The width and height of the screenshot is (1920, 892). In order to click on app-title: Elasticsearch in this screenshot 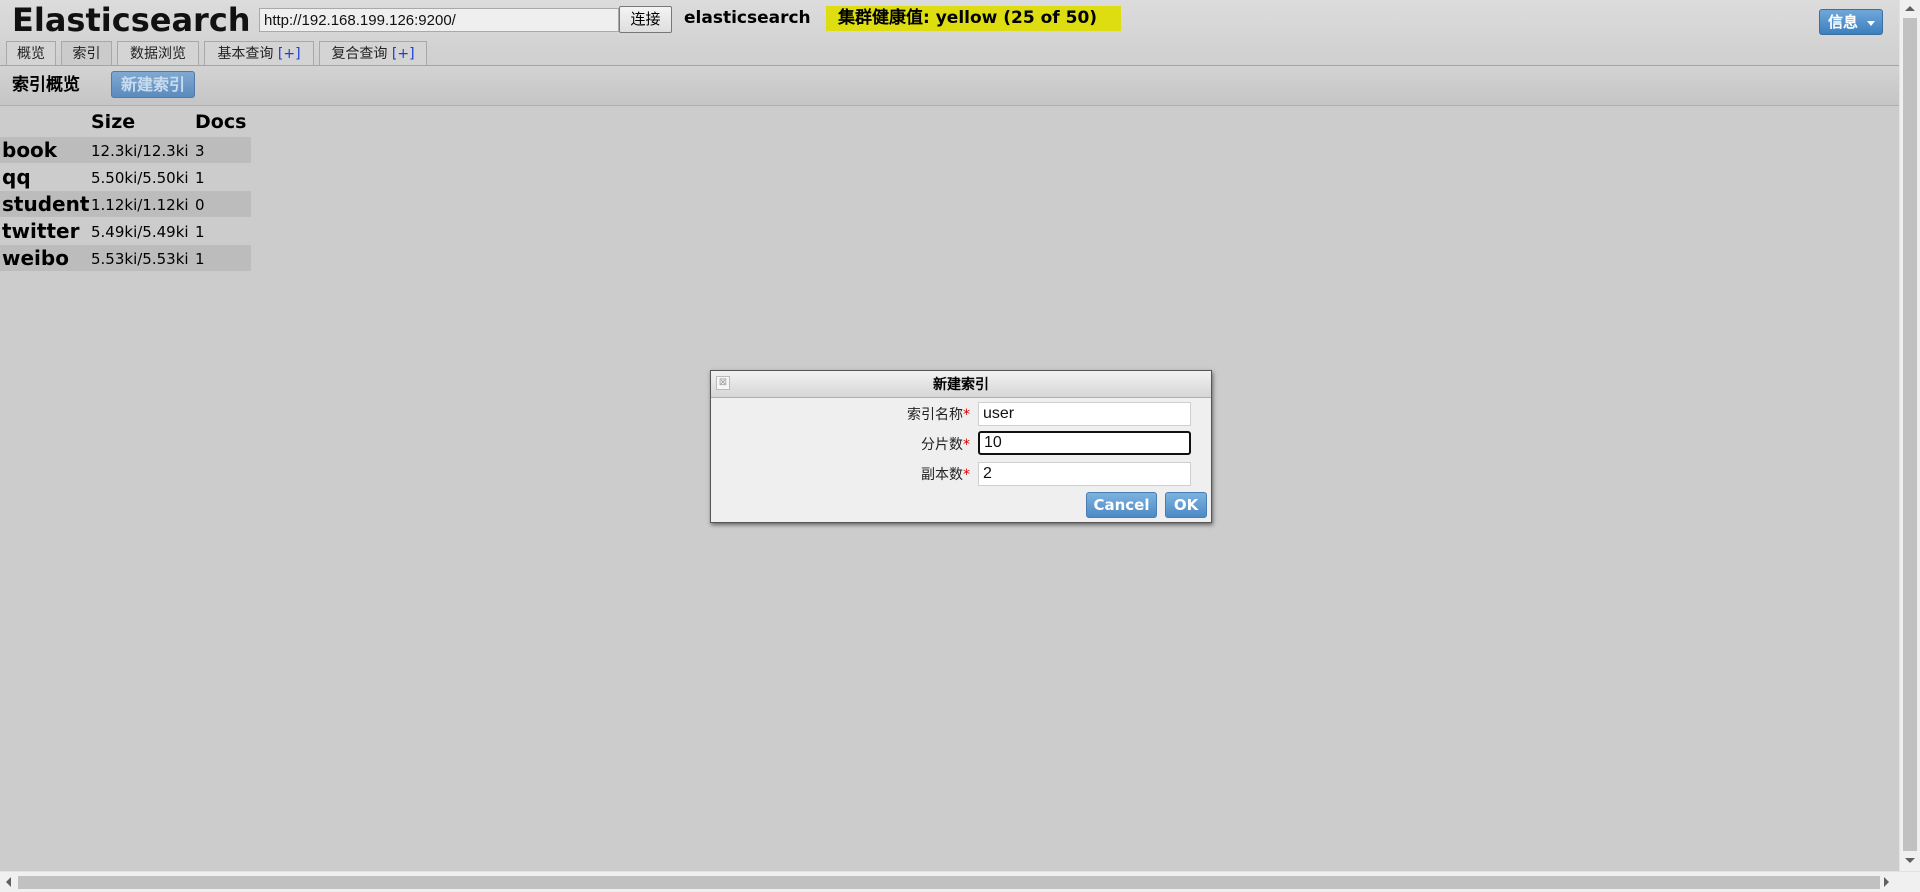, I will do `click(131, 20)`.